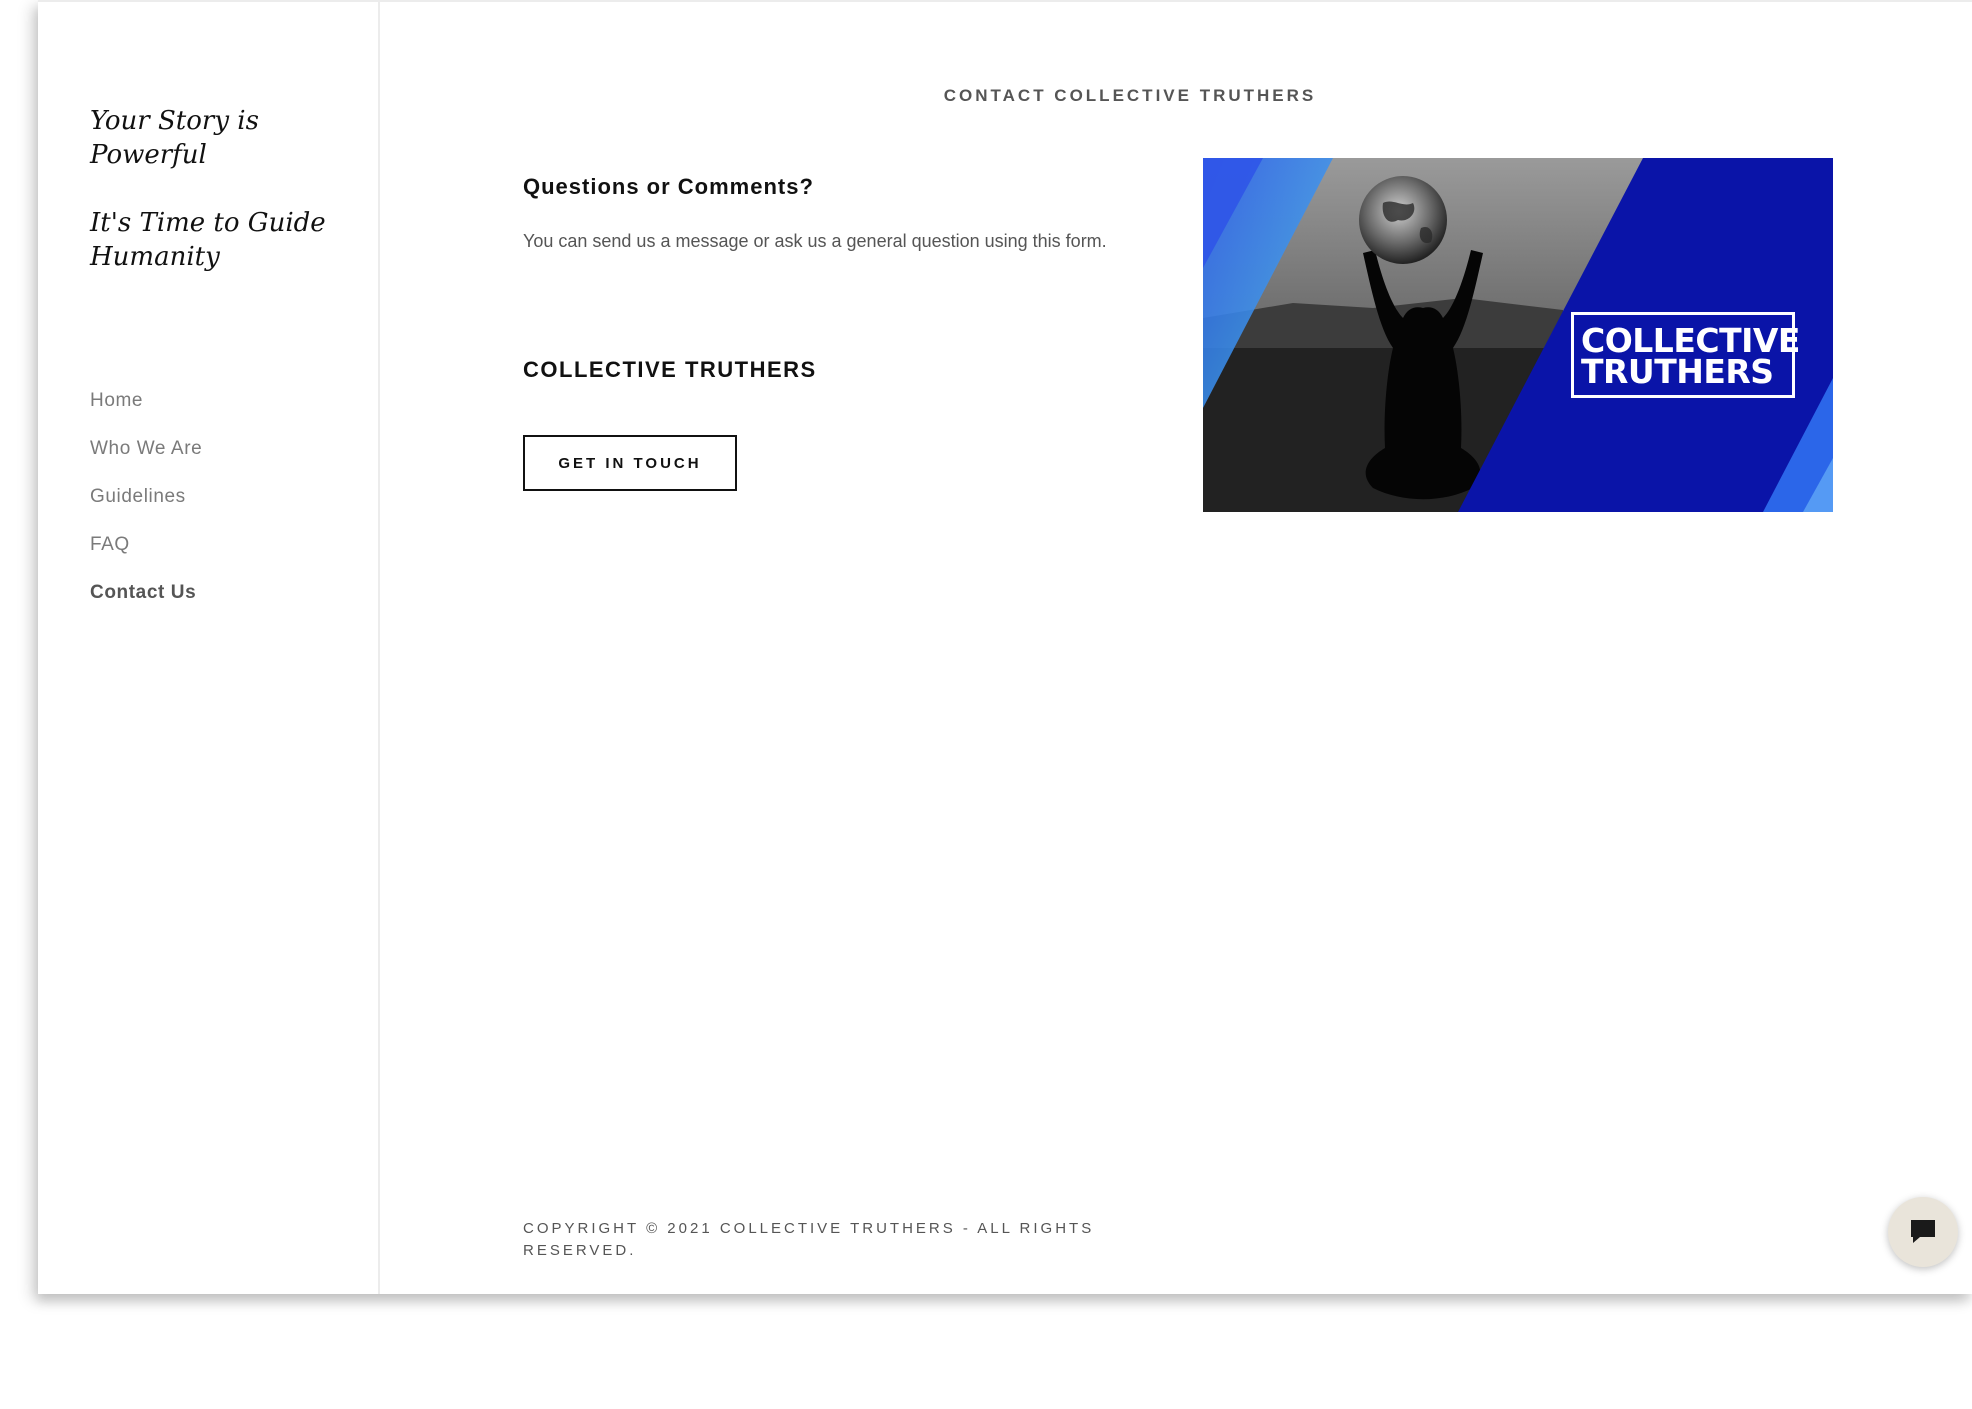 This screenshot has width=1972, height=1409. I want to click on tagline-humanity: It's Time to Guide Humanity, so click(208, 240).